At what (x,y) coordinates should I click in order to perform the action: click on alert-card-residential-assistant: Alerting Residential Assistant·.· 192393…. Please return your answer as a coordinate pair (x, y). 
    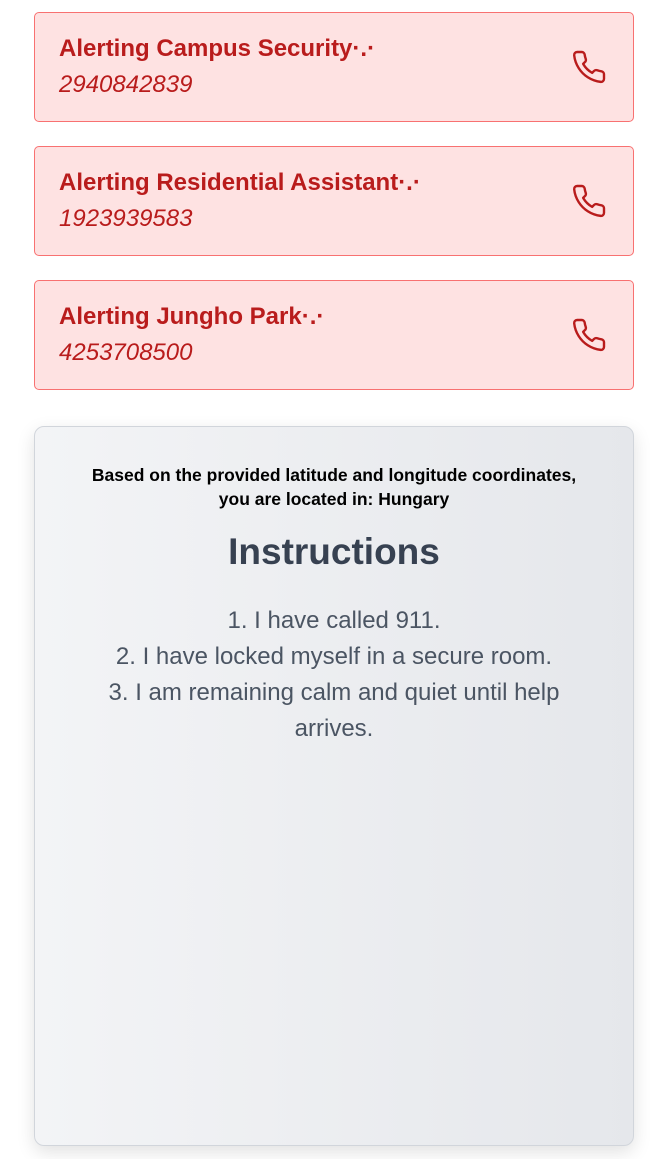
    Looking at the image, I should click on (334, 201).